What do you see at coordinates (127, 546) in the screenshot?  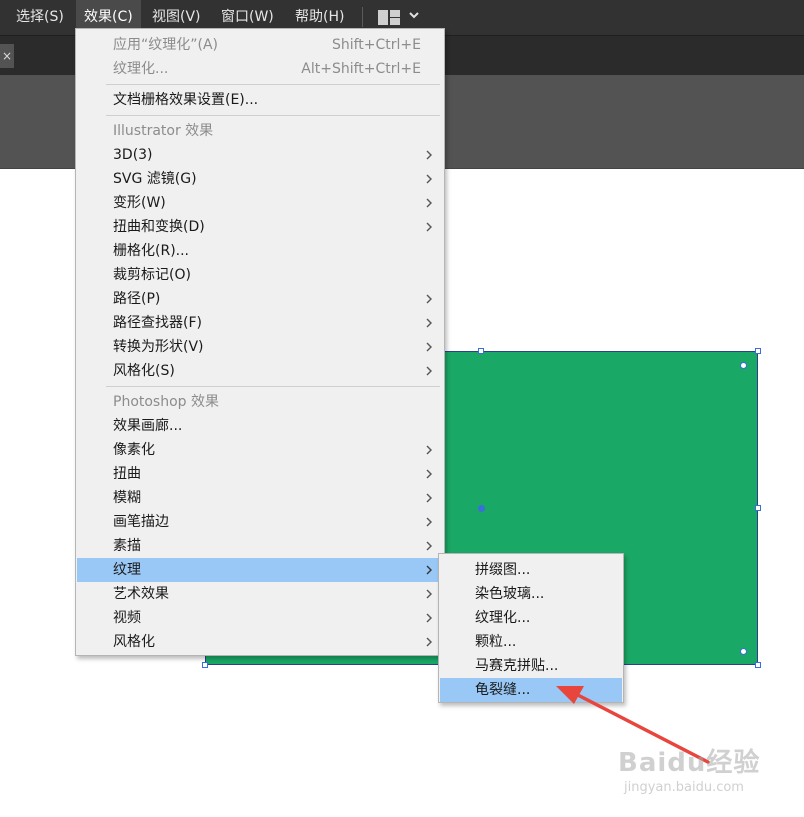 I see `menu-item-label: 素描` at bounding box center [127, 546].